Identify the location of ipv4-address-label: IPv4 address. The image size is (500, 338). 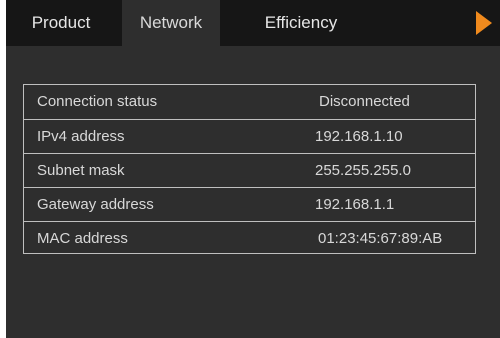
(81, 136).